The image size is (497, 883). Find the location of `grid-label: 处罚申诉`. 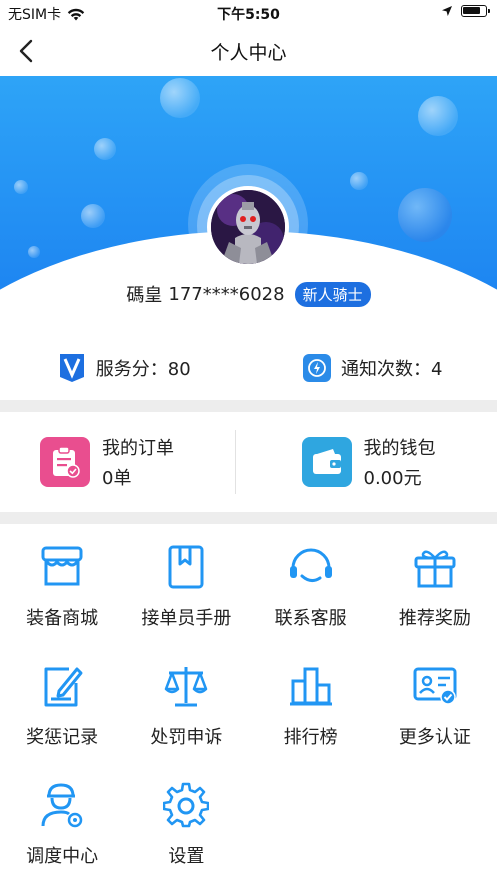

grid-label: 处罚申诉 is located at coordinates (186, 737).